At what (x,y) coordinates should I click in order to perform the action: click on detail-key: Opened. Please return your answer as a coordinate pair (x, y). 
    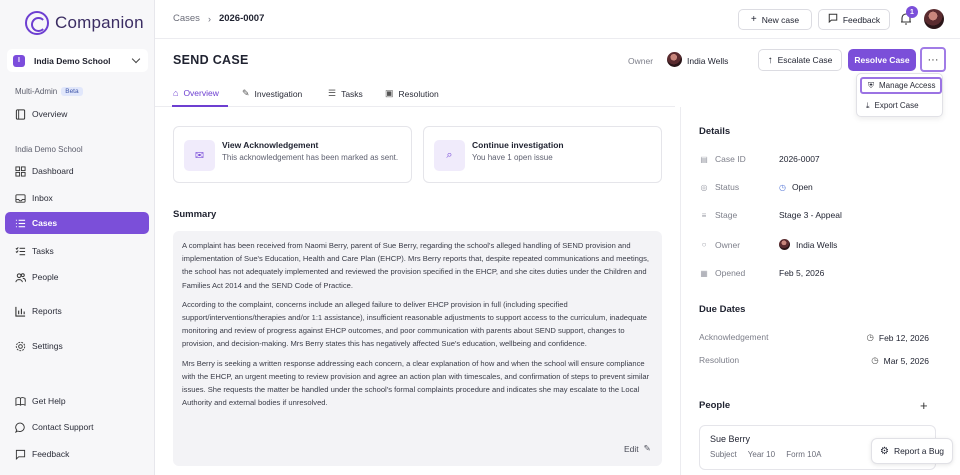
    Looking at the image, I should click on (730, 273).